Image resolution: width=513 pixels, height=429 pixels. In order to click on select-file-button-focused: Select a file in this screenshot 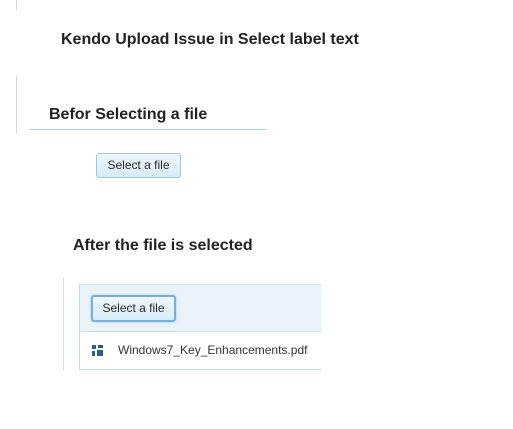, I will do `click(133, 308)`.